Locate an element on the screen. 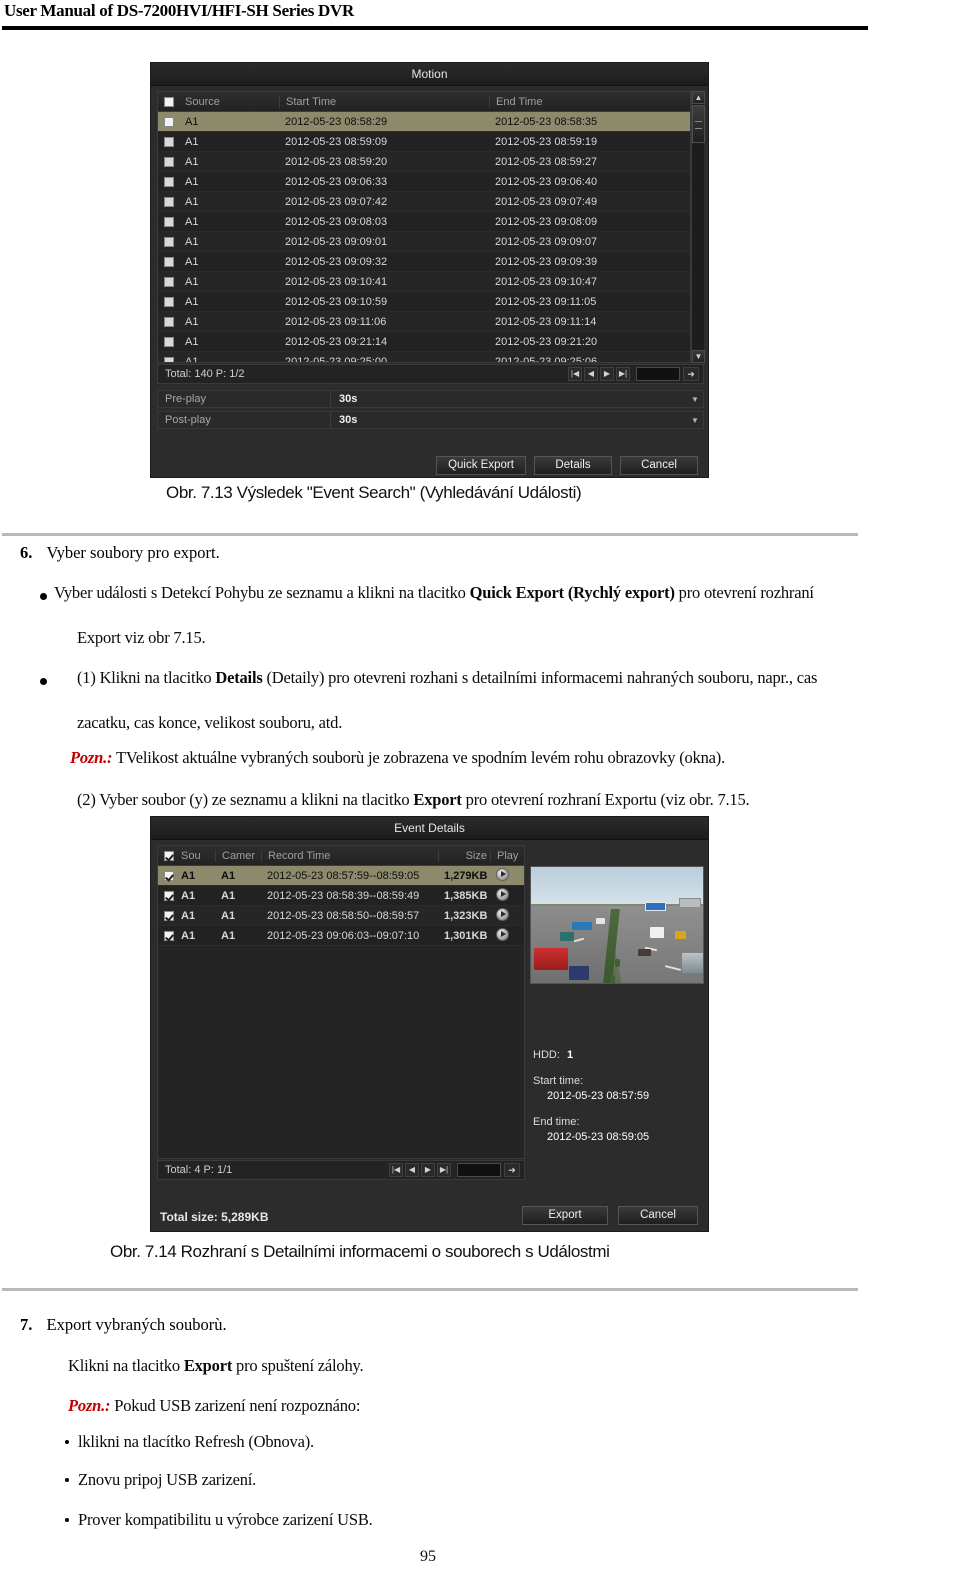 This screenshot has height=1576, width=960. vehicle-yellow-truck is located at coordinates (681, 934).